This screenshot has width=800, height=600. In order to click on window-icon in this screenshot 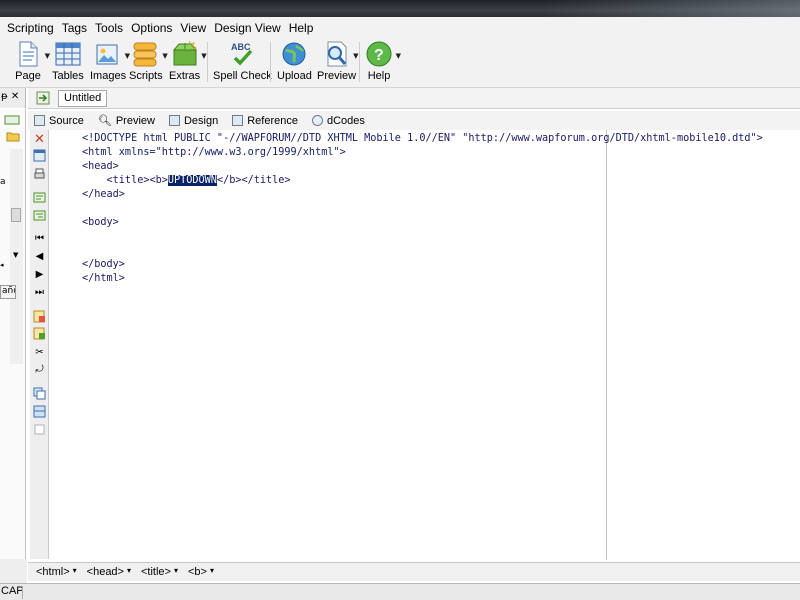, I will do `click(39, 155)`.